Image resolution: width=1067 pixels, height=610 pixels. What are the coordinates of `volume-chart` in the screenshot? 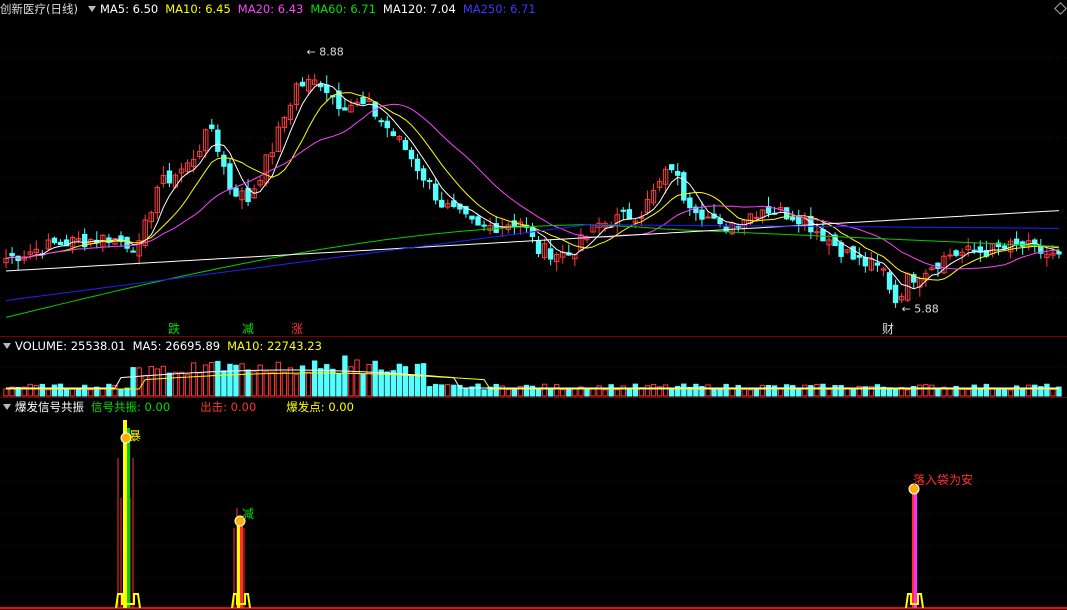 It's located at (533, 367).